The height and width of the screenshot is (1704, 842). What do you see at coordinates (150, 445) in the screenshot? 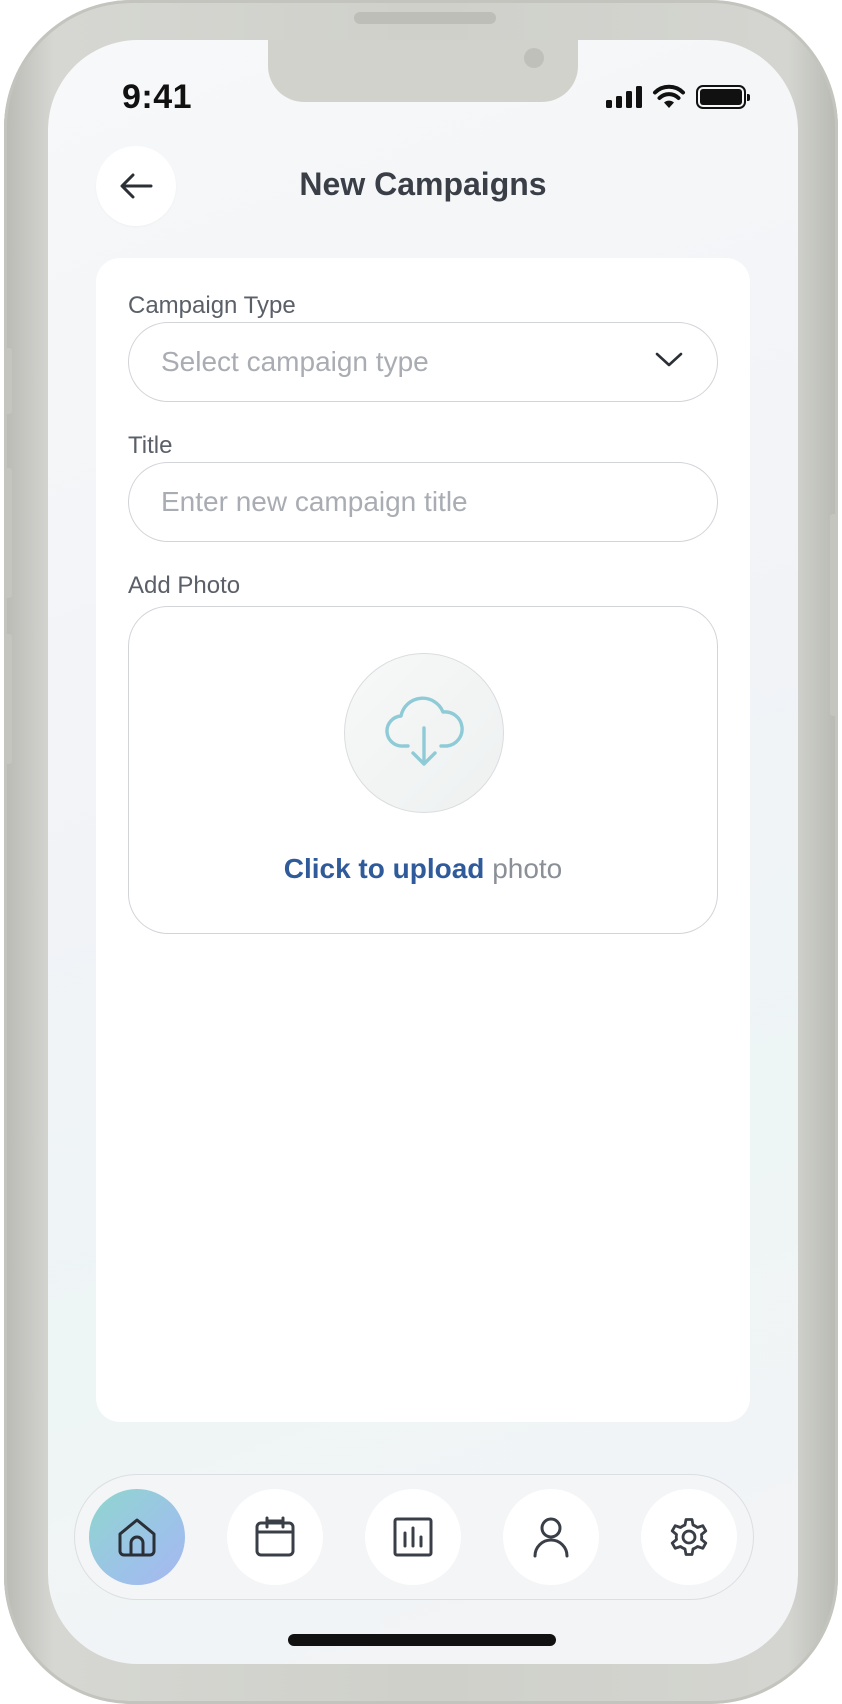
I see `title-label: Title` at bounding box center [150, 445].